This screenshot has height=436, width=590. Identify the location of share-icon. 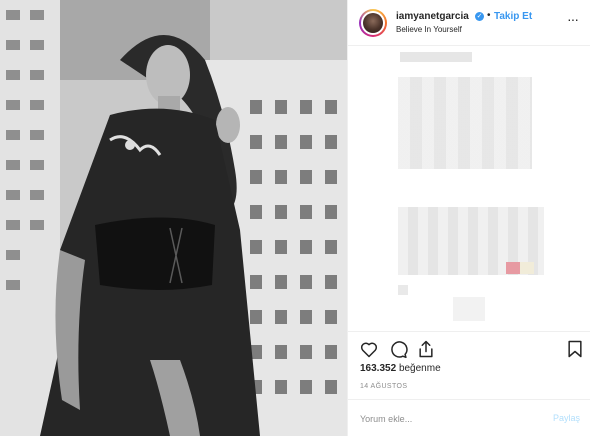
(426, 349).